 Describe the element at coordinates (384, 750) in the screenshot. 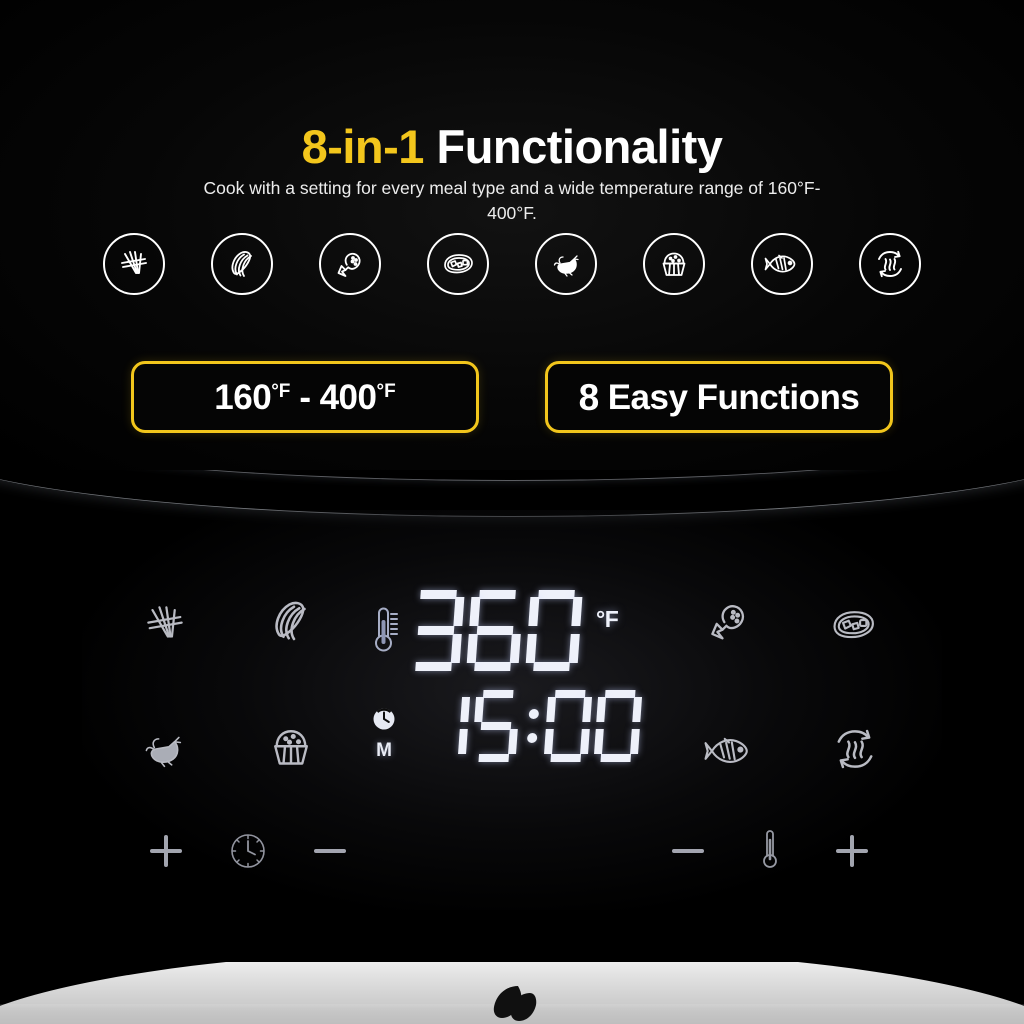

I see `timer-unit-label: M` at that location.